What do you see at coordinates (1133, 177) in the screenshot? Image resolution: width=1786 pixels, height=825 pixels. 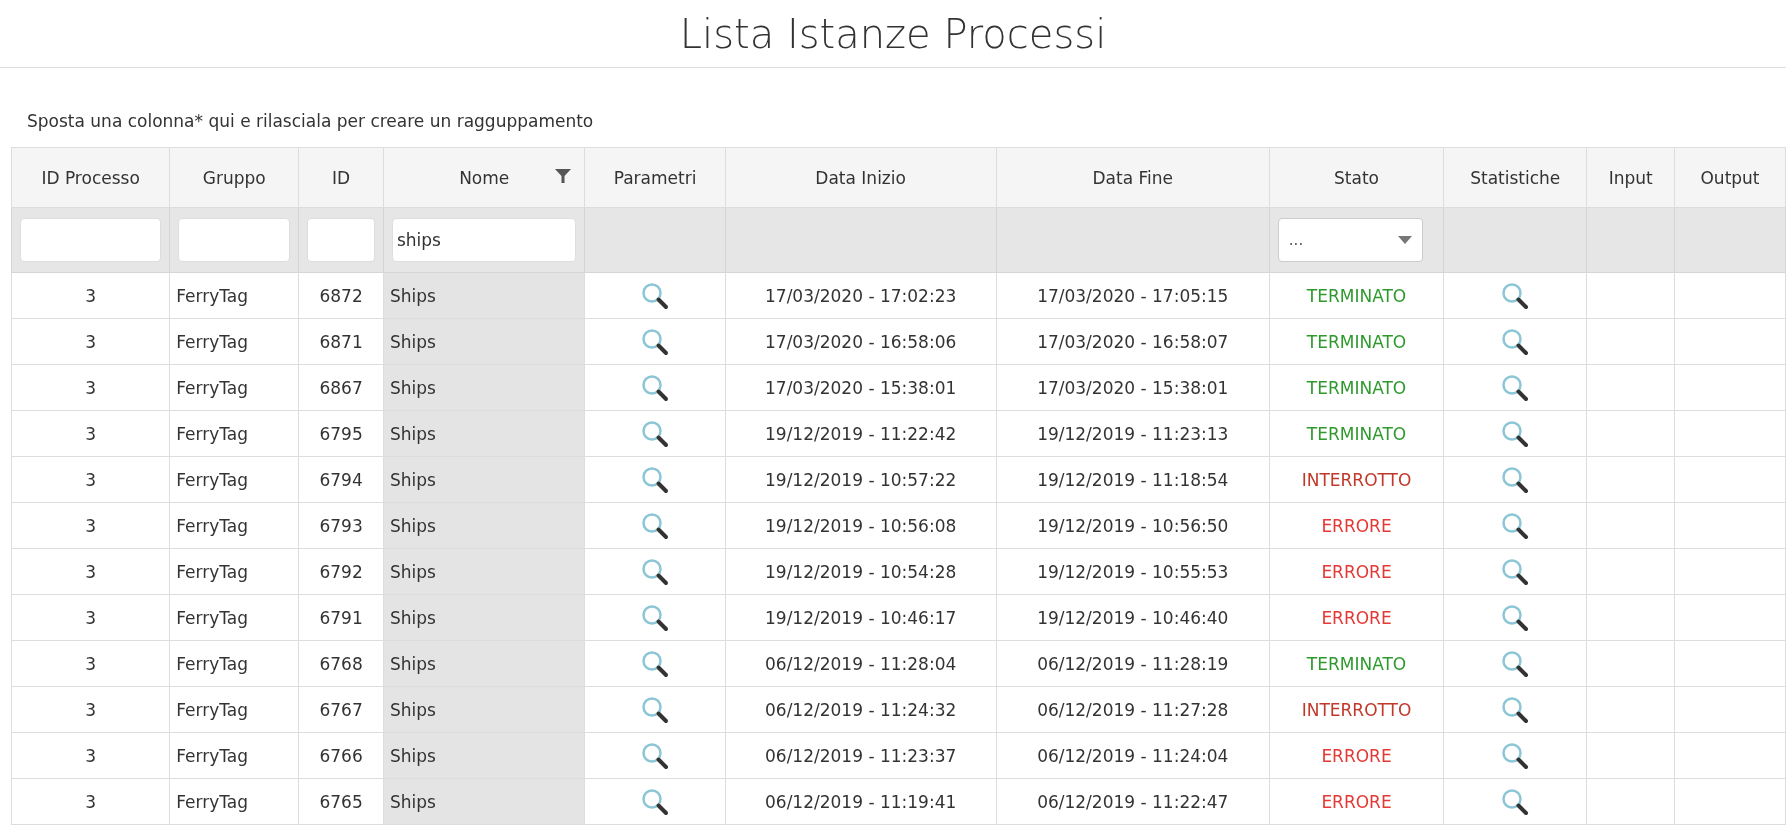 I see `column-header: Data Fine` at bounding box center [1133, 177].